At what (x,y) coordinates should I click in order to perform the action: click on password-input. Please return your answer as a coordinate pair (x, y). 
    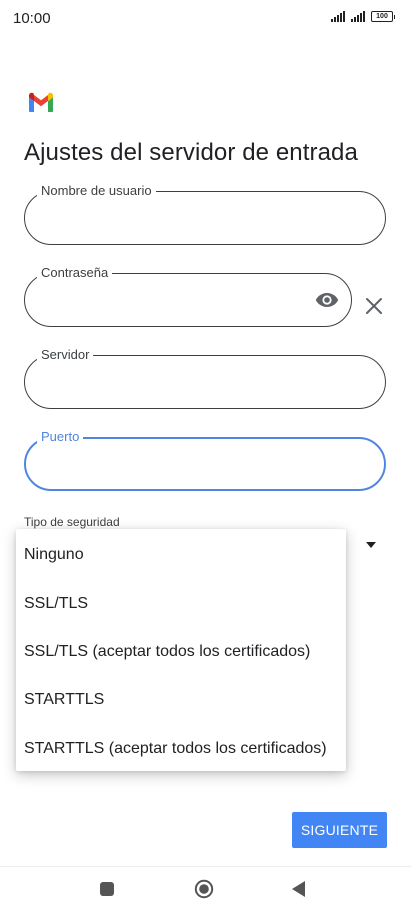
    Looking at the image, I should click on (158, 301).